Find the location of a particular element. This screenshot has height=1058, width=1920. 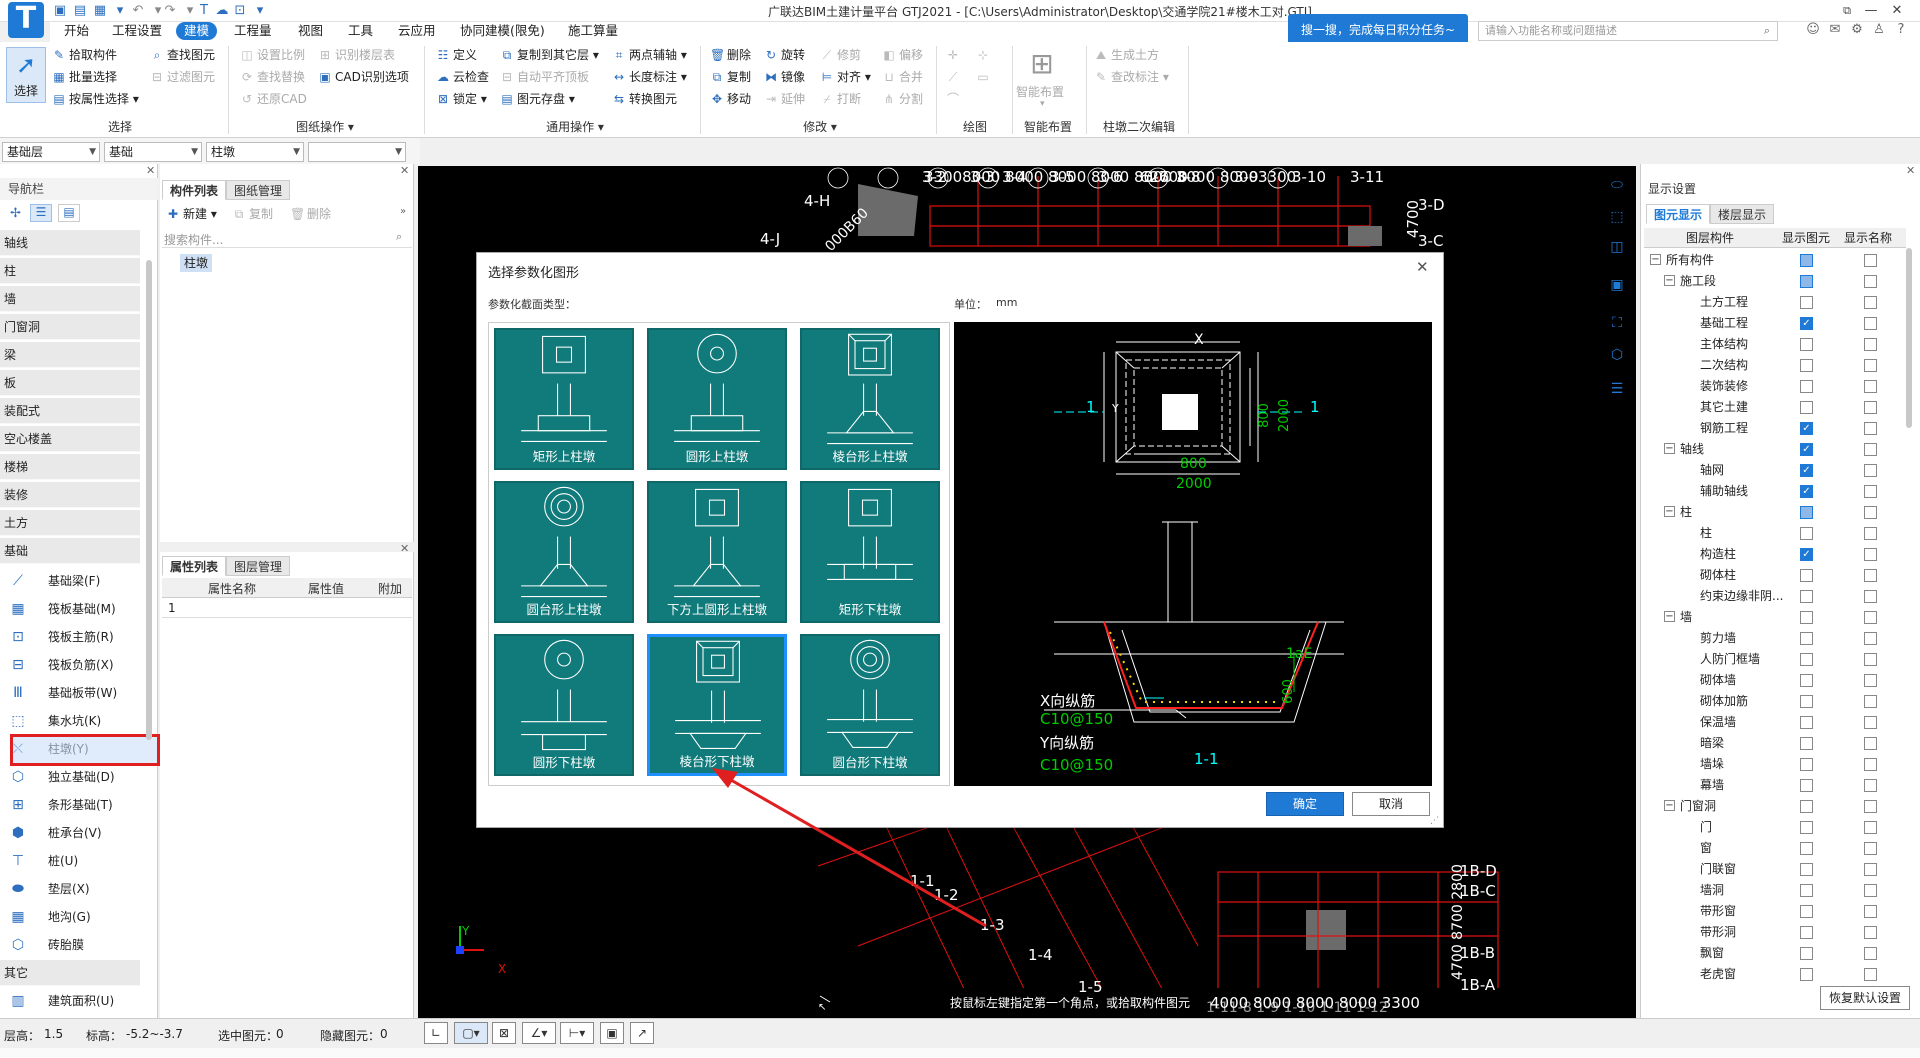

mirror-button: ⧓ 镜像 is located at coordinates (784, 77).